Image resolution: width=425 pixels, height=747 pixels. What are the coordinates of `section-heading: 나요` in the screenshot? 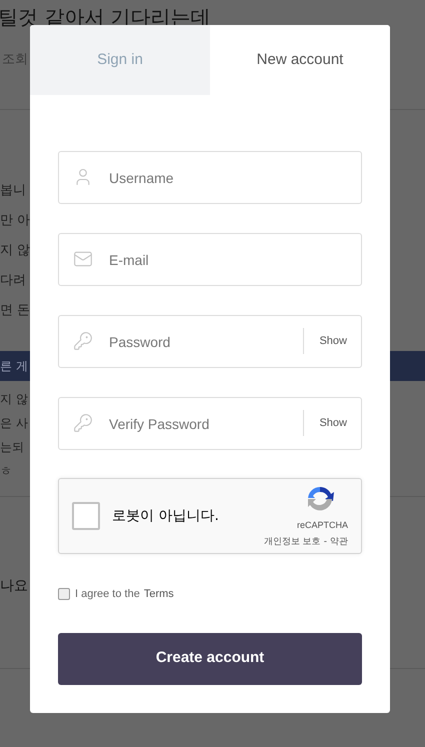 It's located at (14, 586).